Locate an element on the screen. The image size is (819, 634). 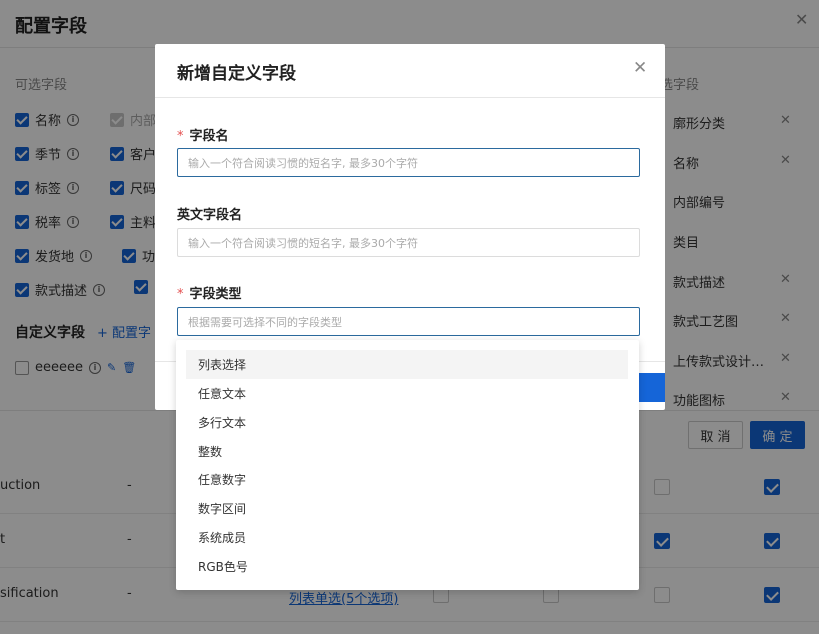
english-name-label: 英文字段名 is located at coordinates (209, 213).